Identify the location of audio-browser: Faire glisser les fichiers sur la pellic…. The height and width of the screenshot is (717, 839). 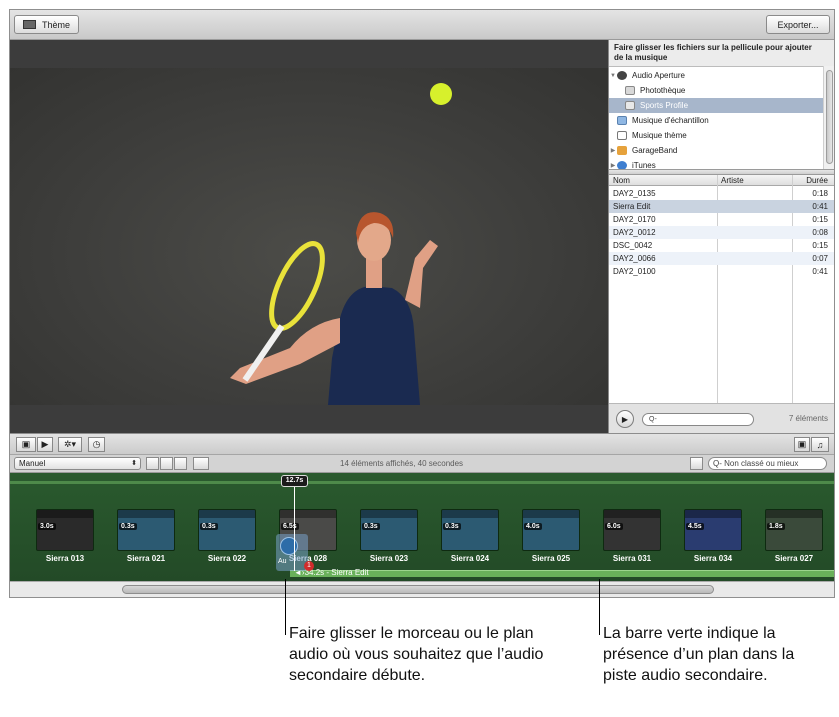
(721, 236).